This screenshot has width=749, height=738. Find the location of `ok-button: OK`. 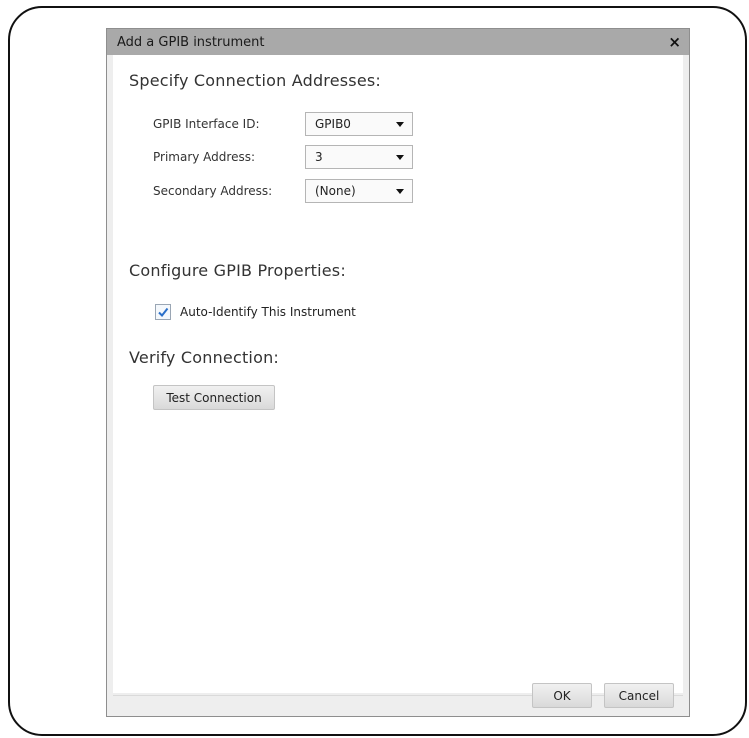

ok-button: OK is located at coordinates (562, 695).